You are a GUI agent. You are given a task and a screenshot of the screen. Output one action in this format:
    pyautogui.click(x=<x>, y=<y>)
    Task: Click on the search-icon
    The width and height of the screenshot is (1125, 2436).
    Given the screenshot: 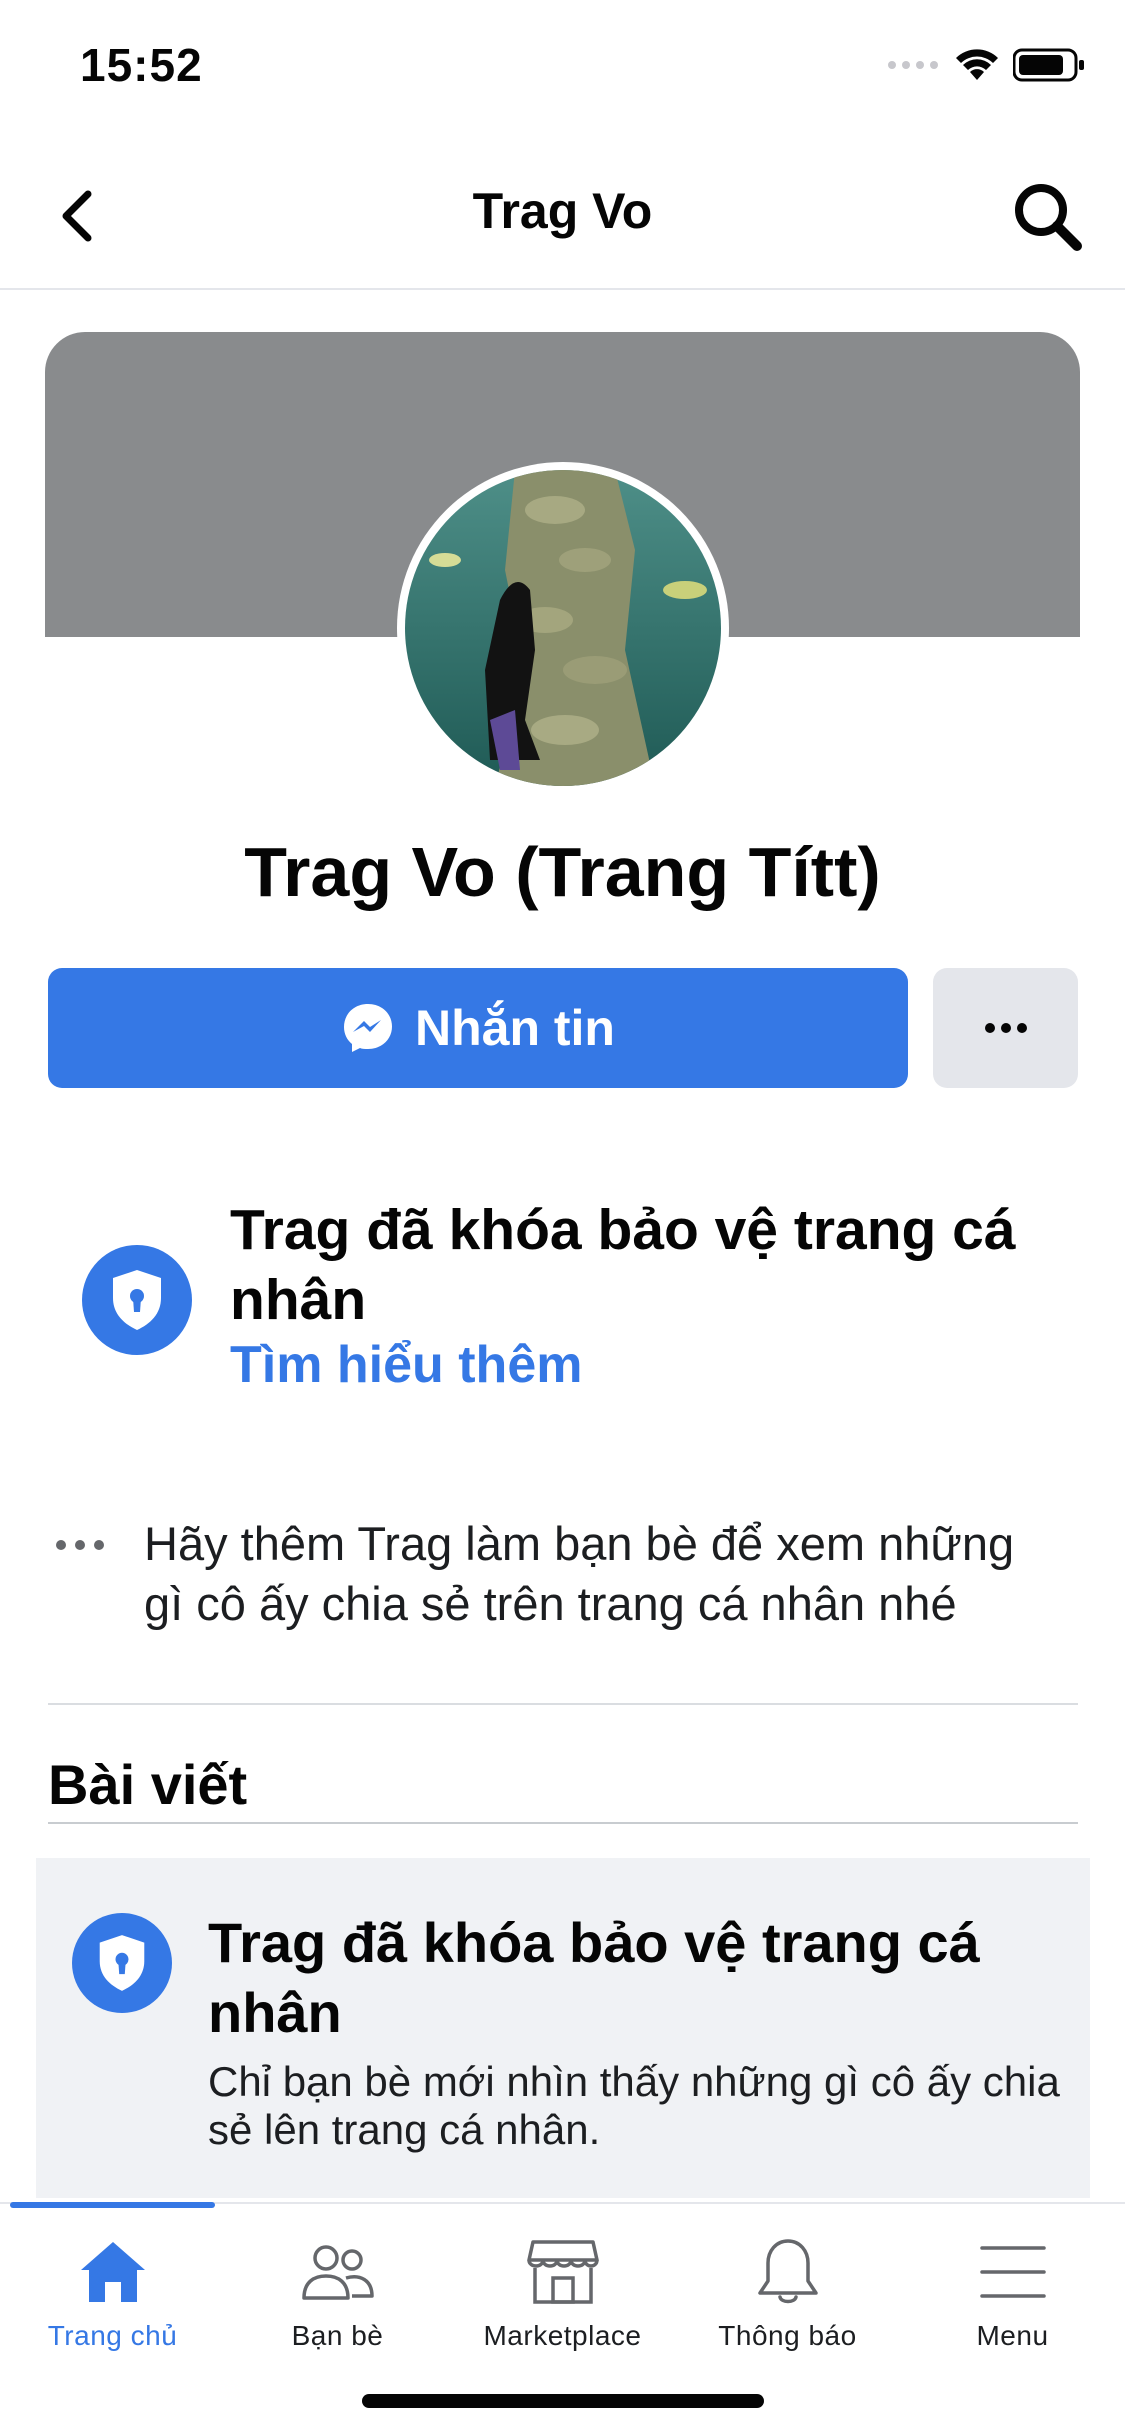 What is the action you would take?
    pyautogui.click(x=1048, y=217)
    